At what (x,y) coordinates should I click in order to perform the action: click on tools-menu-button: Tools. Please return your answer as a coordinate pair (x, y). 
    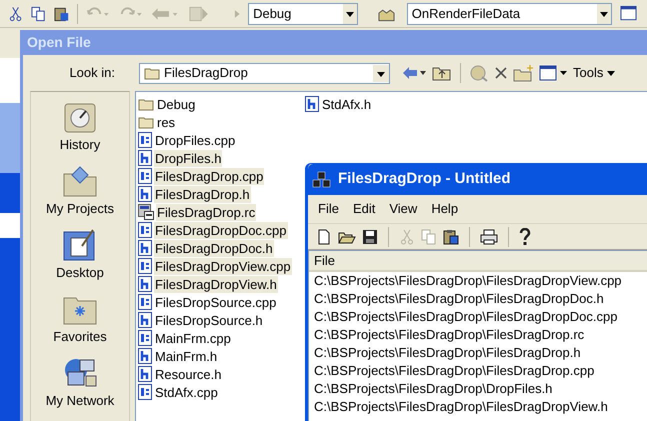
    Looking at the image, I should click on (594, 73).